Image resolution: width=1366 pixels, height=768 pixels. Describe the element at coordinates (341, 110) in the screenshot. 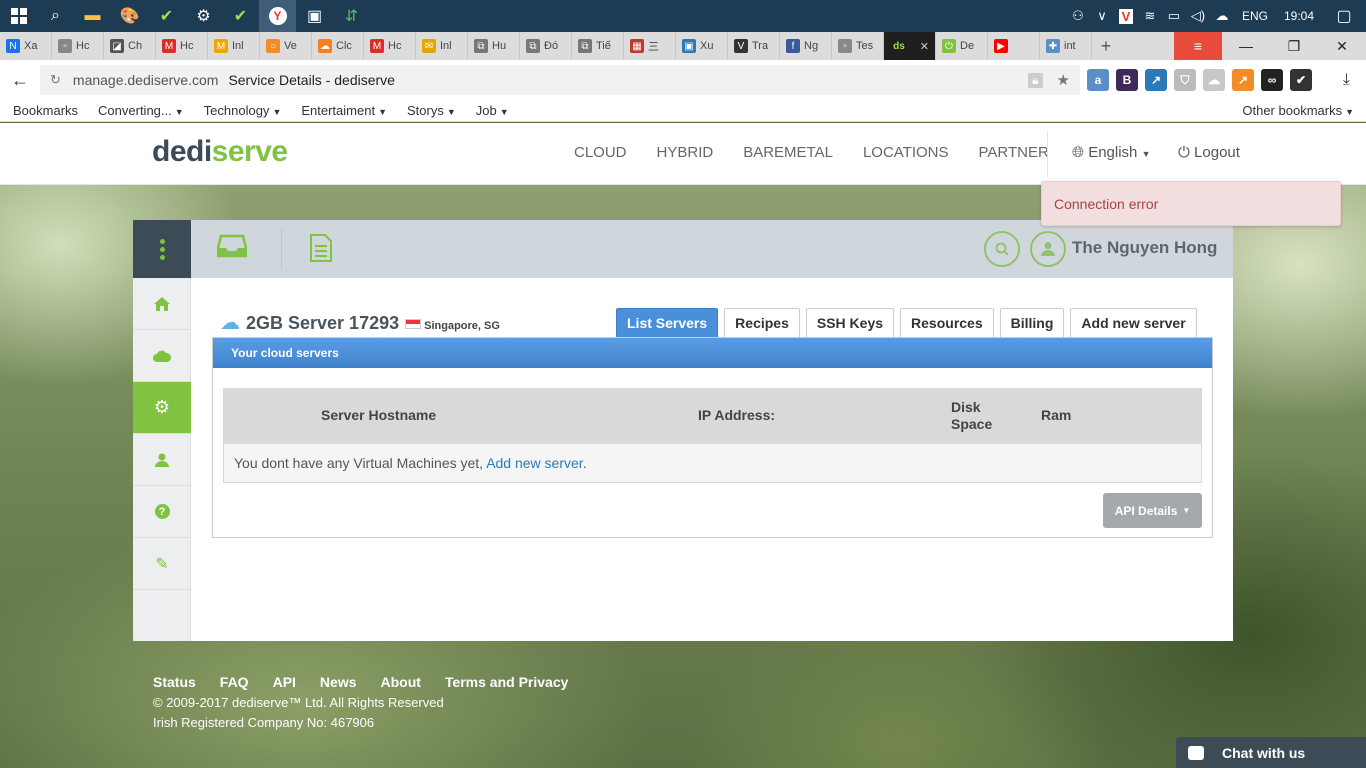

I see `bookmark-folder-entertaiment: Entertaiment ▼` at that location.